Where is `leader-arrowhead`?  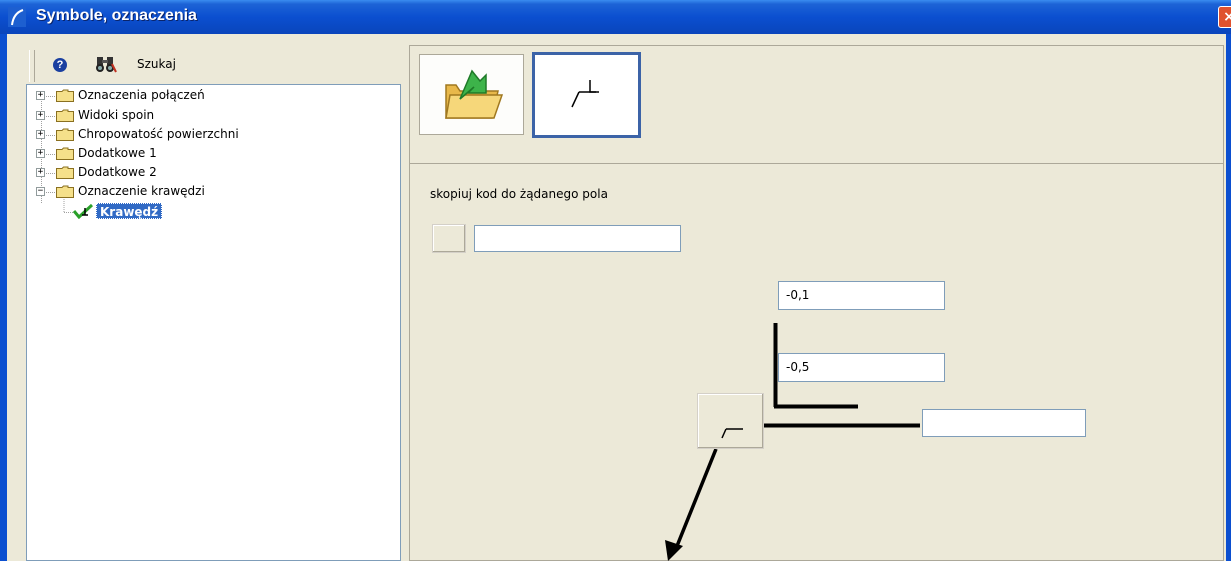
leader-arrowhead is located at coordinates (674, 550).